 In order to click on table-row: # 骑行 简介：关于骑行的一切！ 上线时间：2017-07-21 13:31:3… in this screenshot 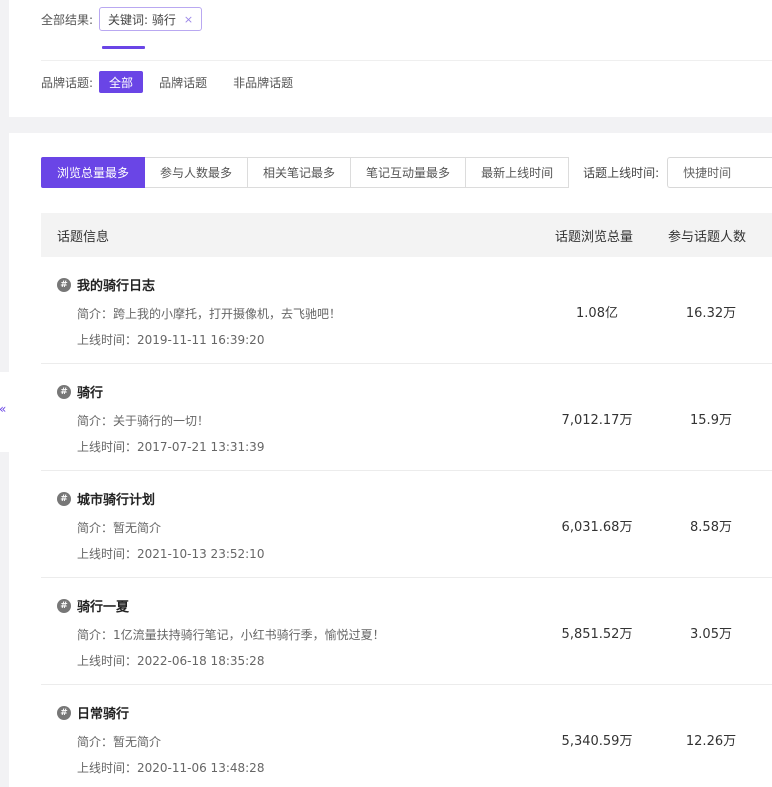, I will do `click(406, 417)`.